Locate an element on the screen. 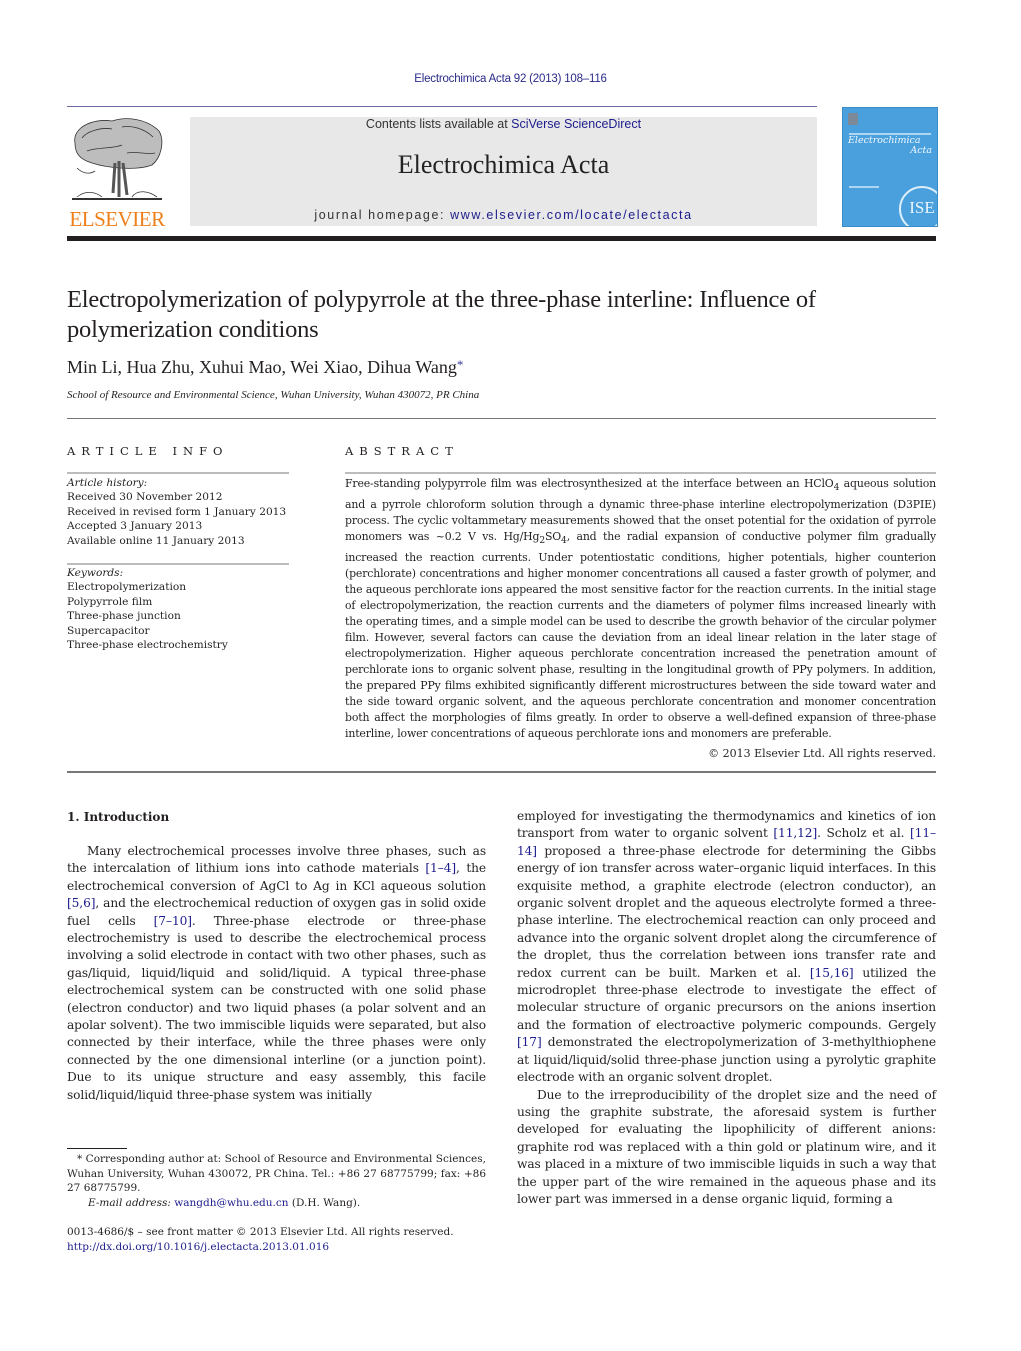 The height and width of the screenshot is (1351, 1021). history-item: Received 30 November 2012 is located at coordinates (145, 497).